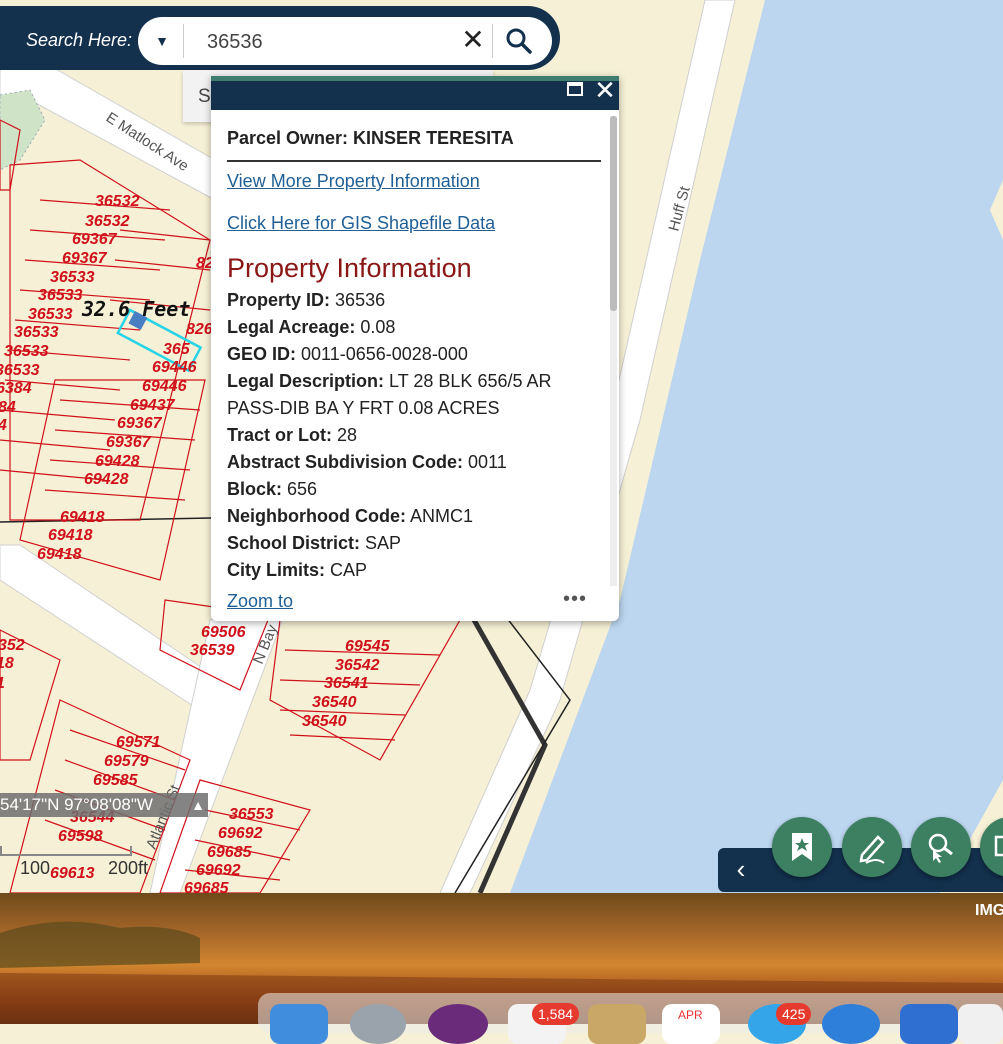 This screenshot has width=1003, height=1044. Describe the element at coordinates (12, 645) in the screenshot. I see `parcel-label: 352` at that location.